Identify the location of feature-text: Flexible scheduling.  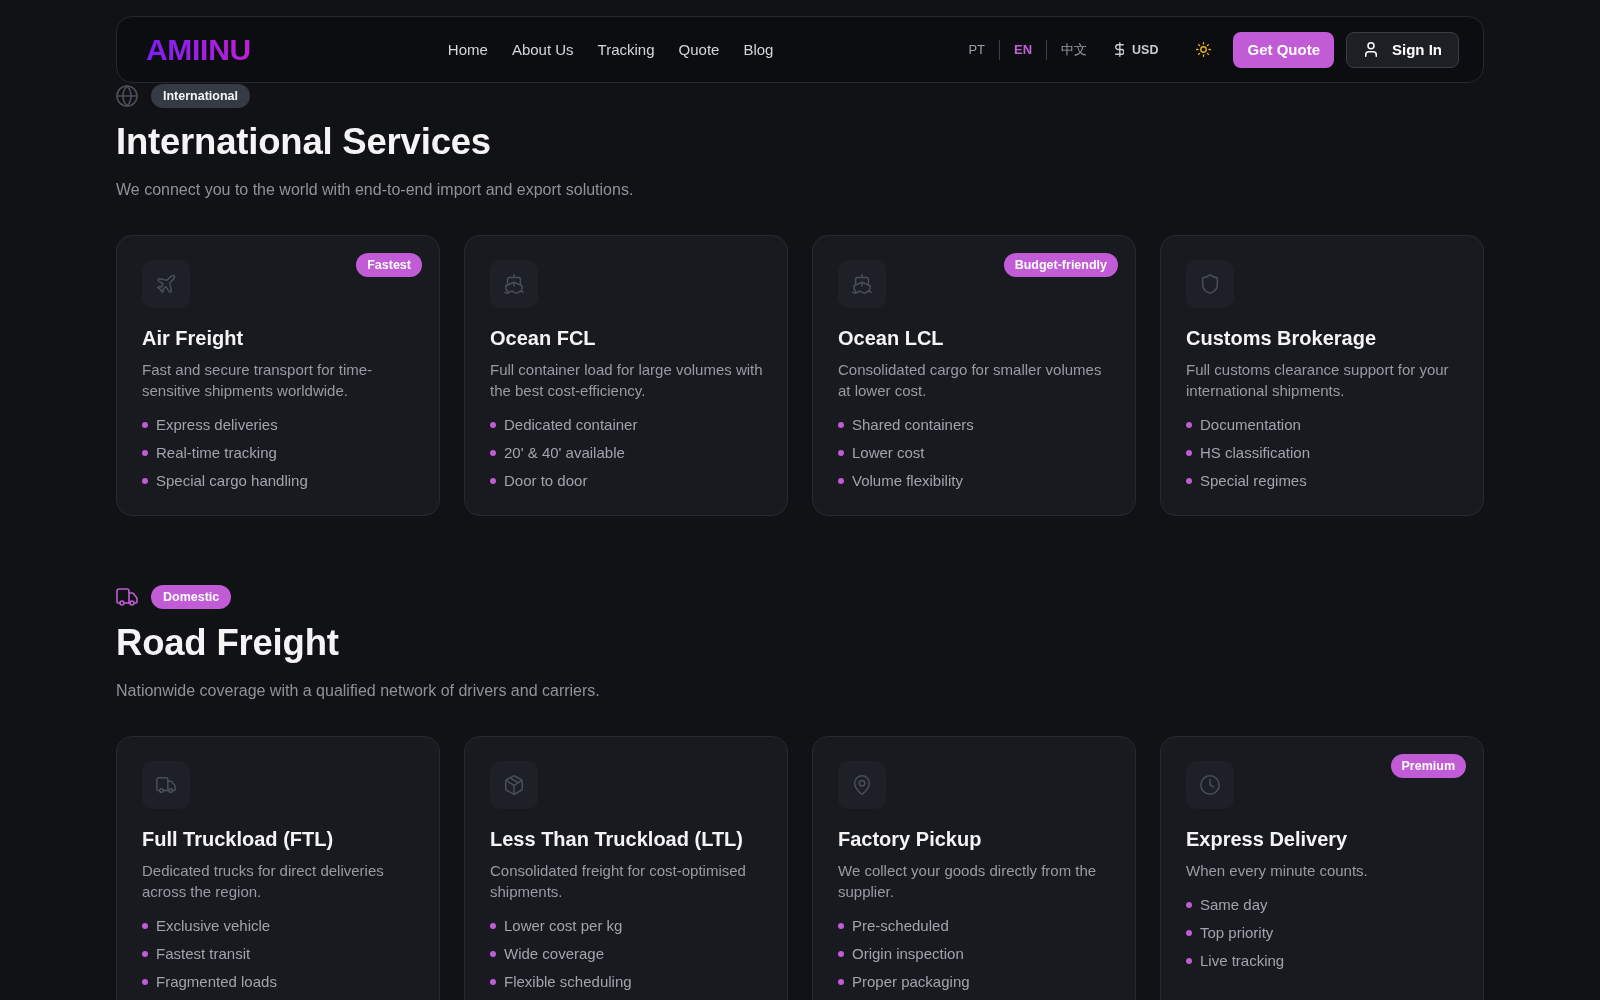
(568, 982).